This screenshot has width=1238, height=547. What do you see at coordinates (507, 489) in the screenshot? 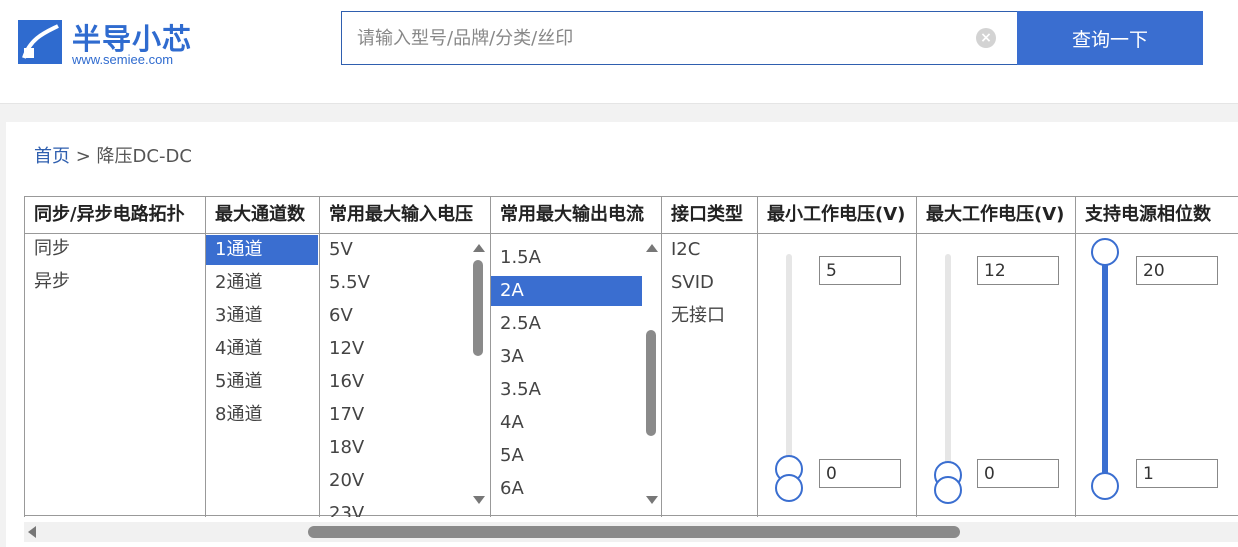
I see `filter-option: 6A` at bounding box center [507, 489].